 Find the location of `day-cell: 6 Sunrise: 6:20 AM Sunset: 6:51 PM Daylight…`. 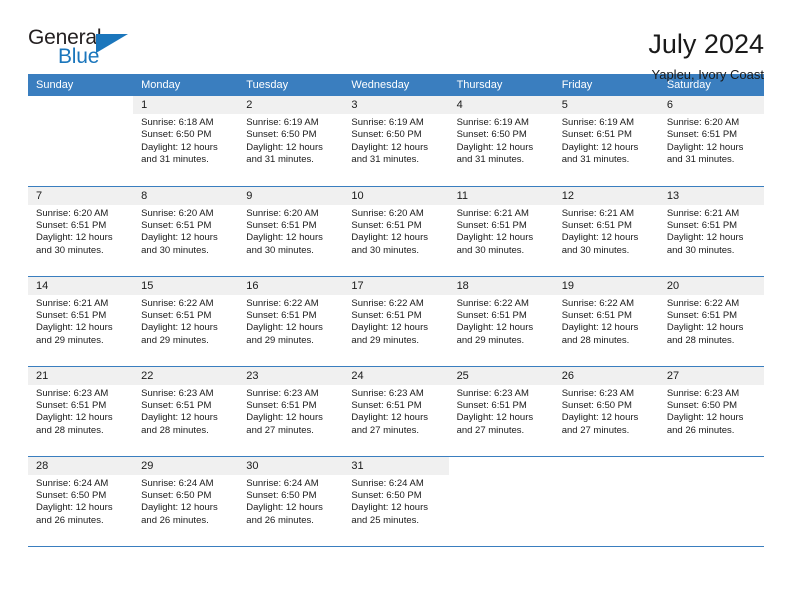

day-cell: 6 Sunrise: 6:20 AM Sunset: 6:51 PM Daylight… is located at coordinates (711, 141).